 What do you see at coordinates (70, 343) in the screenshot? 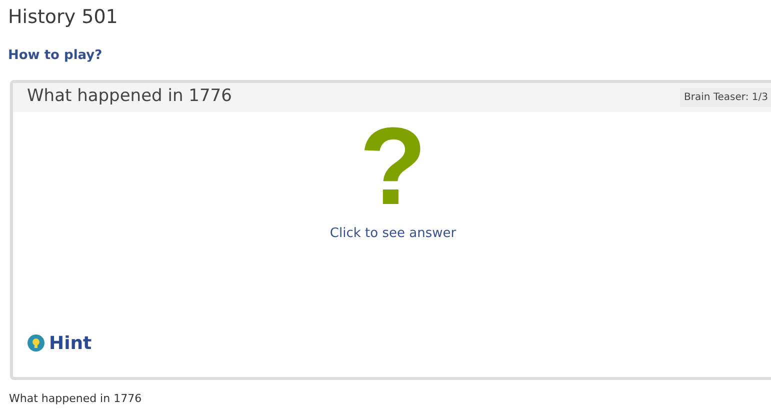
I see `hint-link: Hint` at bounding box center [70, 343].